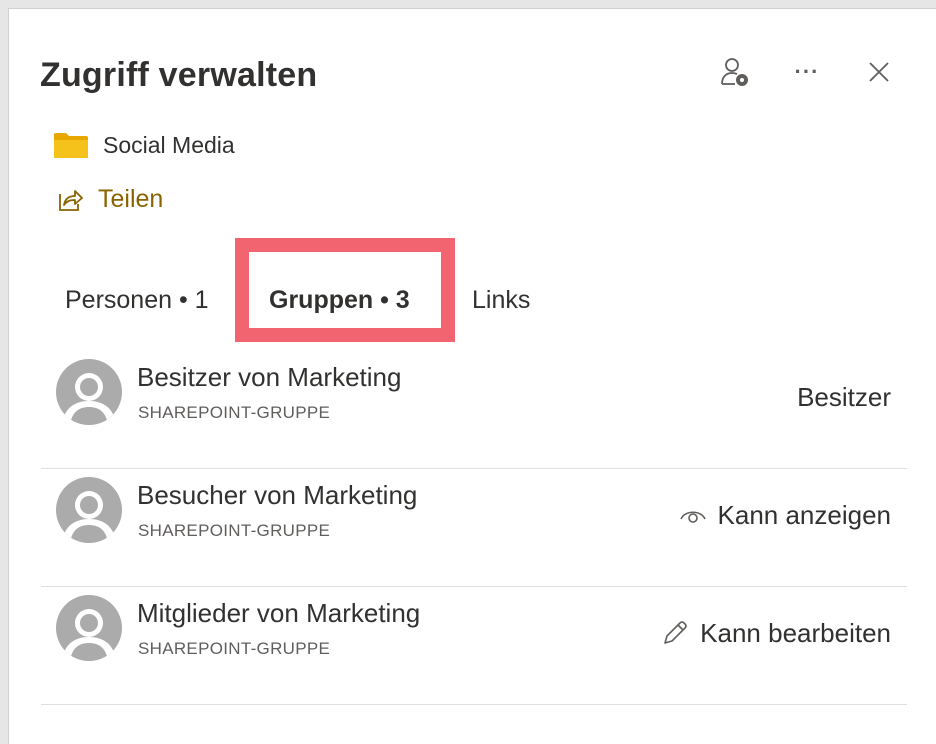  What do you see at coordinates (795, 633) in the screenshot?
I see `permission-label: Kann bearbeiten` at bounding box center [795, 633].